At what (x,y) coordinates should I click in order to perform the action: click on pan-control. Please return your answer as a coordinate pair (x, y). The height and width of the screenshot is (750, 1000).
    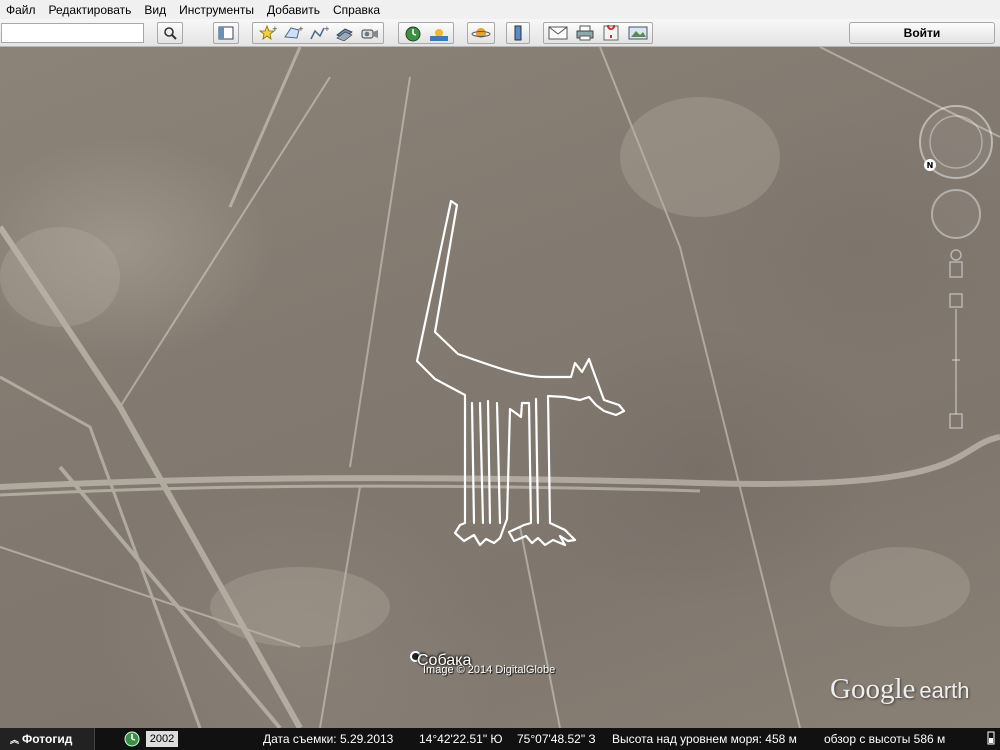
    Looking at the image, I should click on (956, 214).